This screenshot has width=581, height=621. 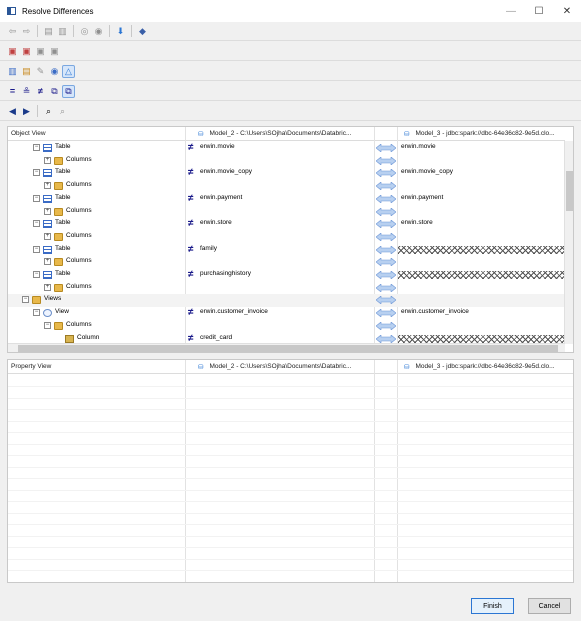 I want to click on find-icon: ⌕, so click(x=48, y=111).